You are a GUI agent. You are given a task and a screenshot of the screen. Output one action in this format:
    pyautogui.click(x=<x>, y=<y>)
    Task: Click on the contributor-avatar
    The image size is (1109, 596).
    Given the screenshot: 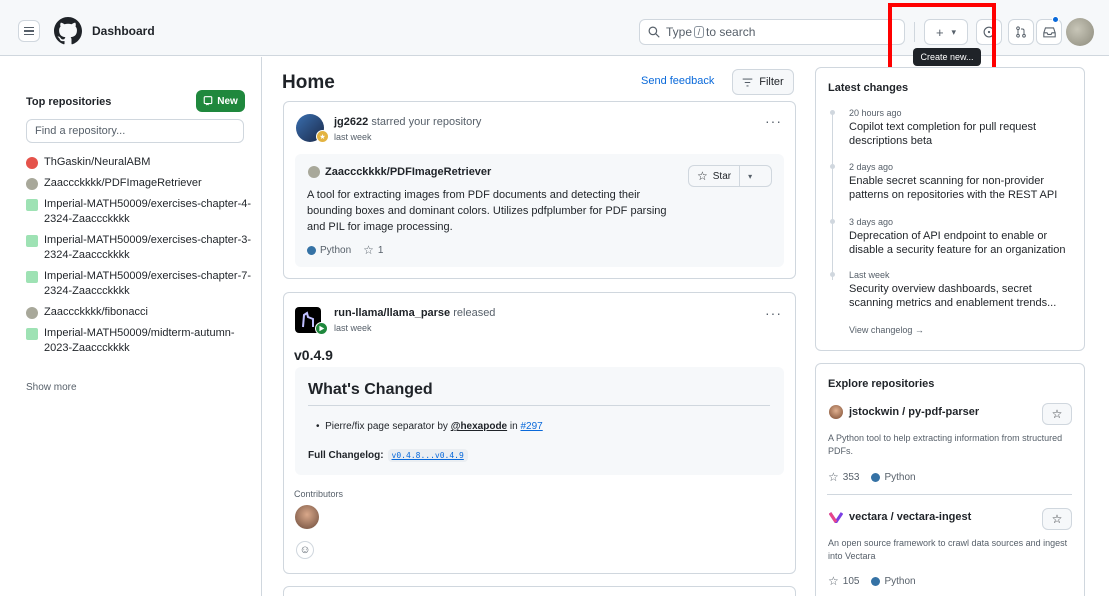 What is the action you would take?
    pyautogui.click(x=307, y=517)
    